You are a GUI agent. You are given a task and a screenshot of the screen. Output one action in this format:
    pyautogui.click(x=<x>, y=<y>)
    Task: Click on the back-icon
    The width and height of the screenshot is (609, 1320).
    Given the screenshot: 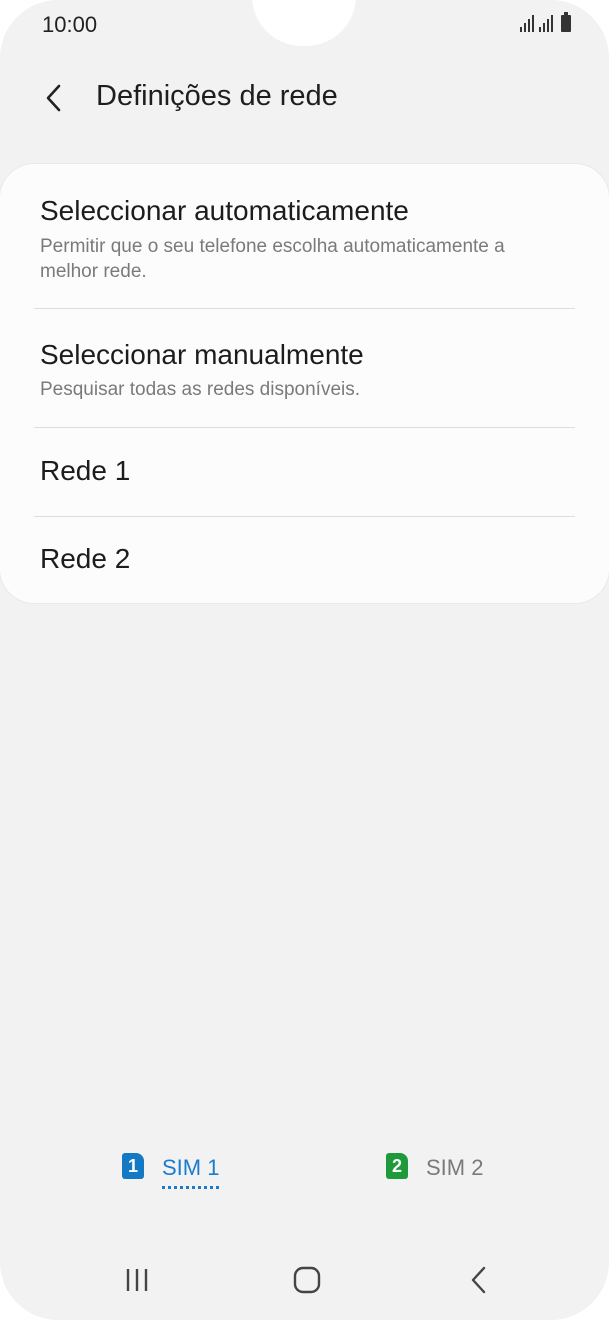 What is the action you would take?
    pyautogui.click(x=478, y=1280)
    